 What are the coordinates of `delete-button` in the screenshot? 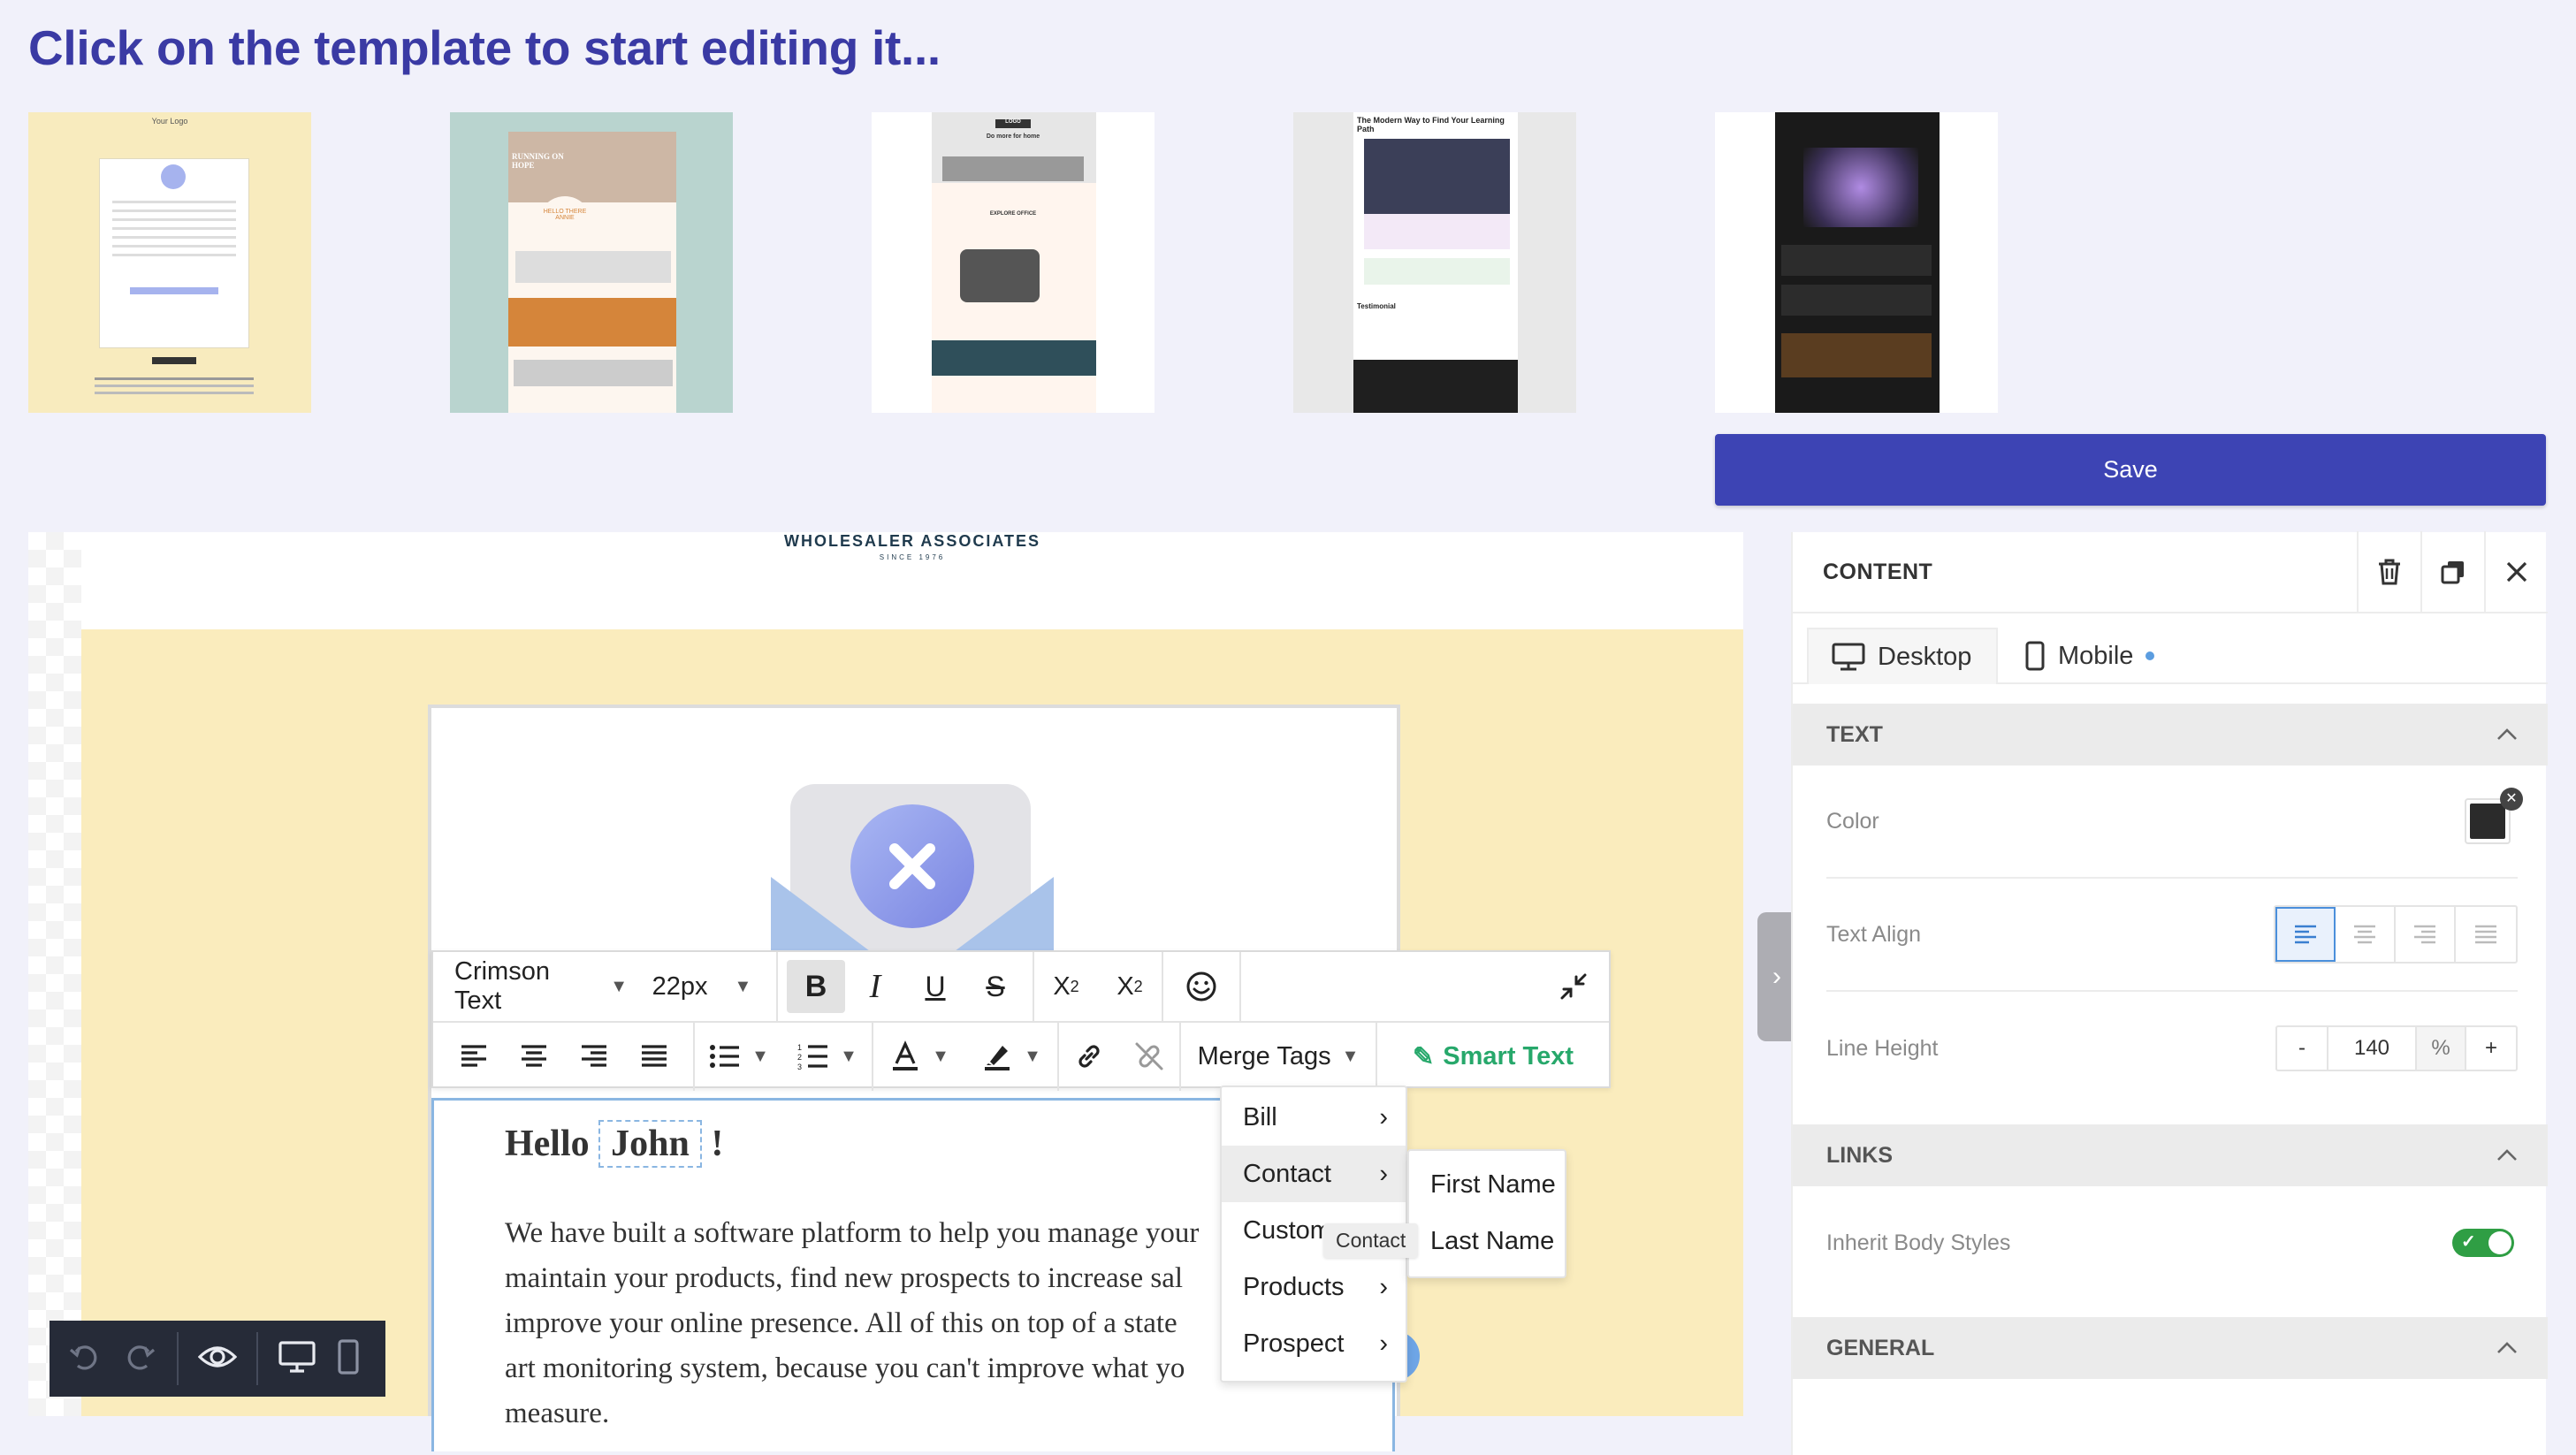 It's located at (2388, 572).